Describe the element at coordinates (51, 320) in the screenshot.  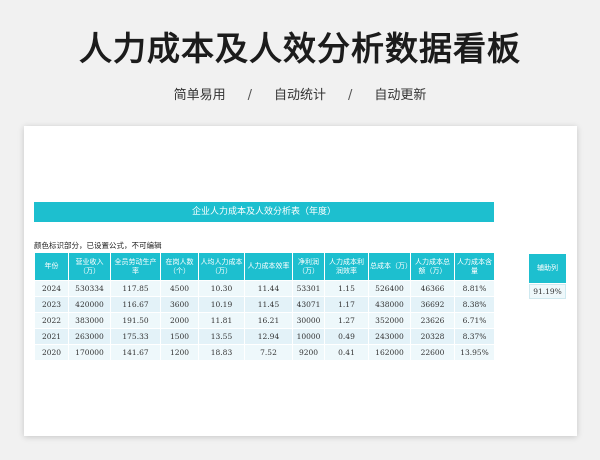
I see `table-cell: 2022` at that location.